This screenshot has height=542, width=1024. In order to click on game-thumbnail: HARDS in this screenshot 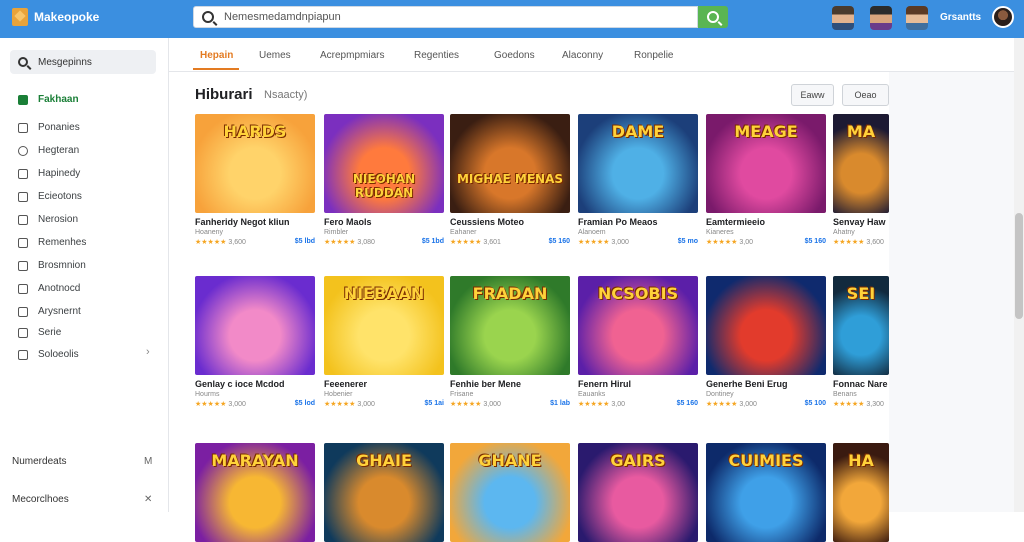, I will do `click(255, 163)`.